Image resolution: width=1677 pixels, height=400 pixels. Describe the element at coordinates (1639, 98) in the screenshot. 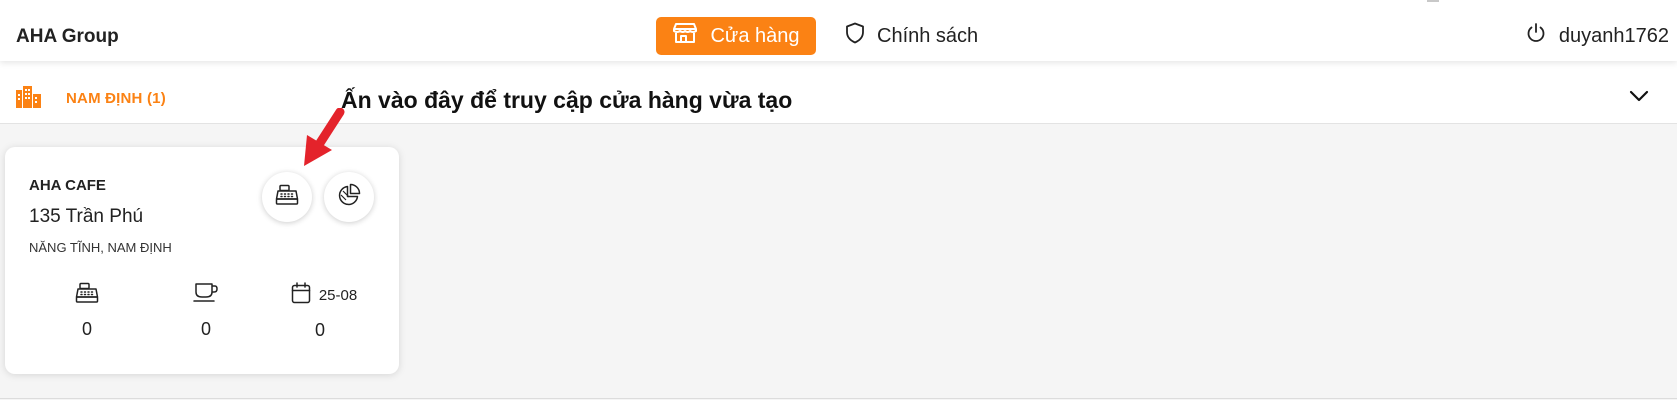

I see `chevron-down-icon` at that location.